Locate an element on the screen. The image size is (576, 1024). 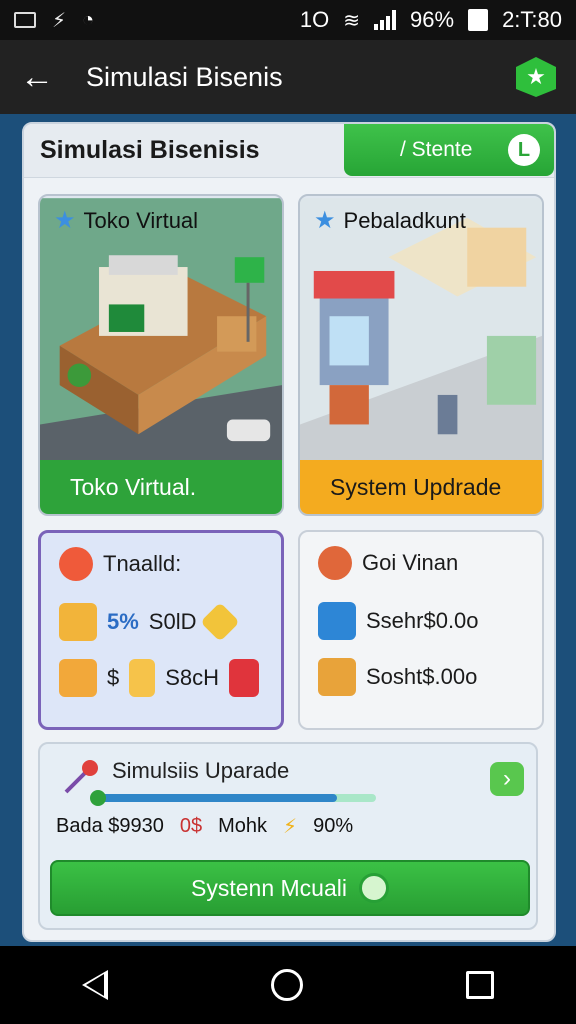
chest-icon is located at coordinates (337, 677).